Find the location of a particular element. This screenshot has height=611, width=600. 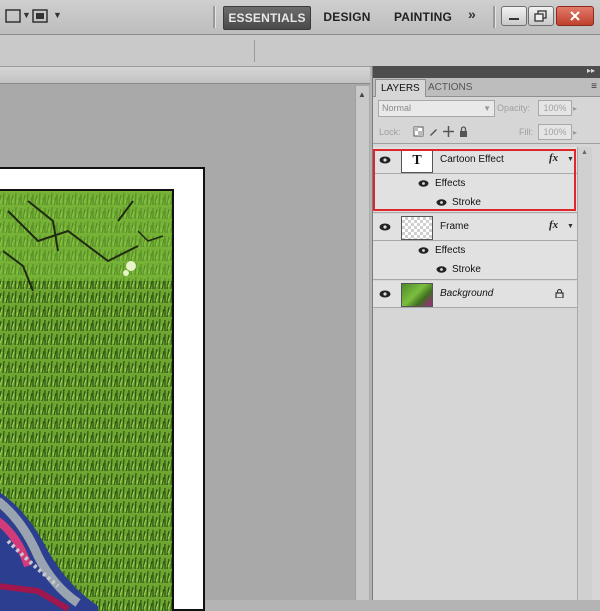

layer-background: Background is located at coordinates (475, 294).